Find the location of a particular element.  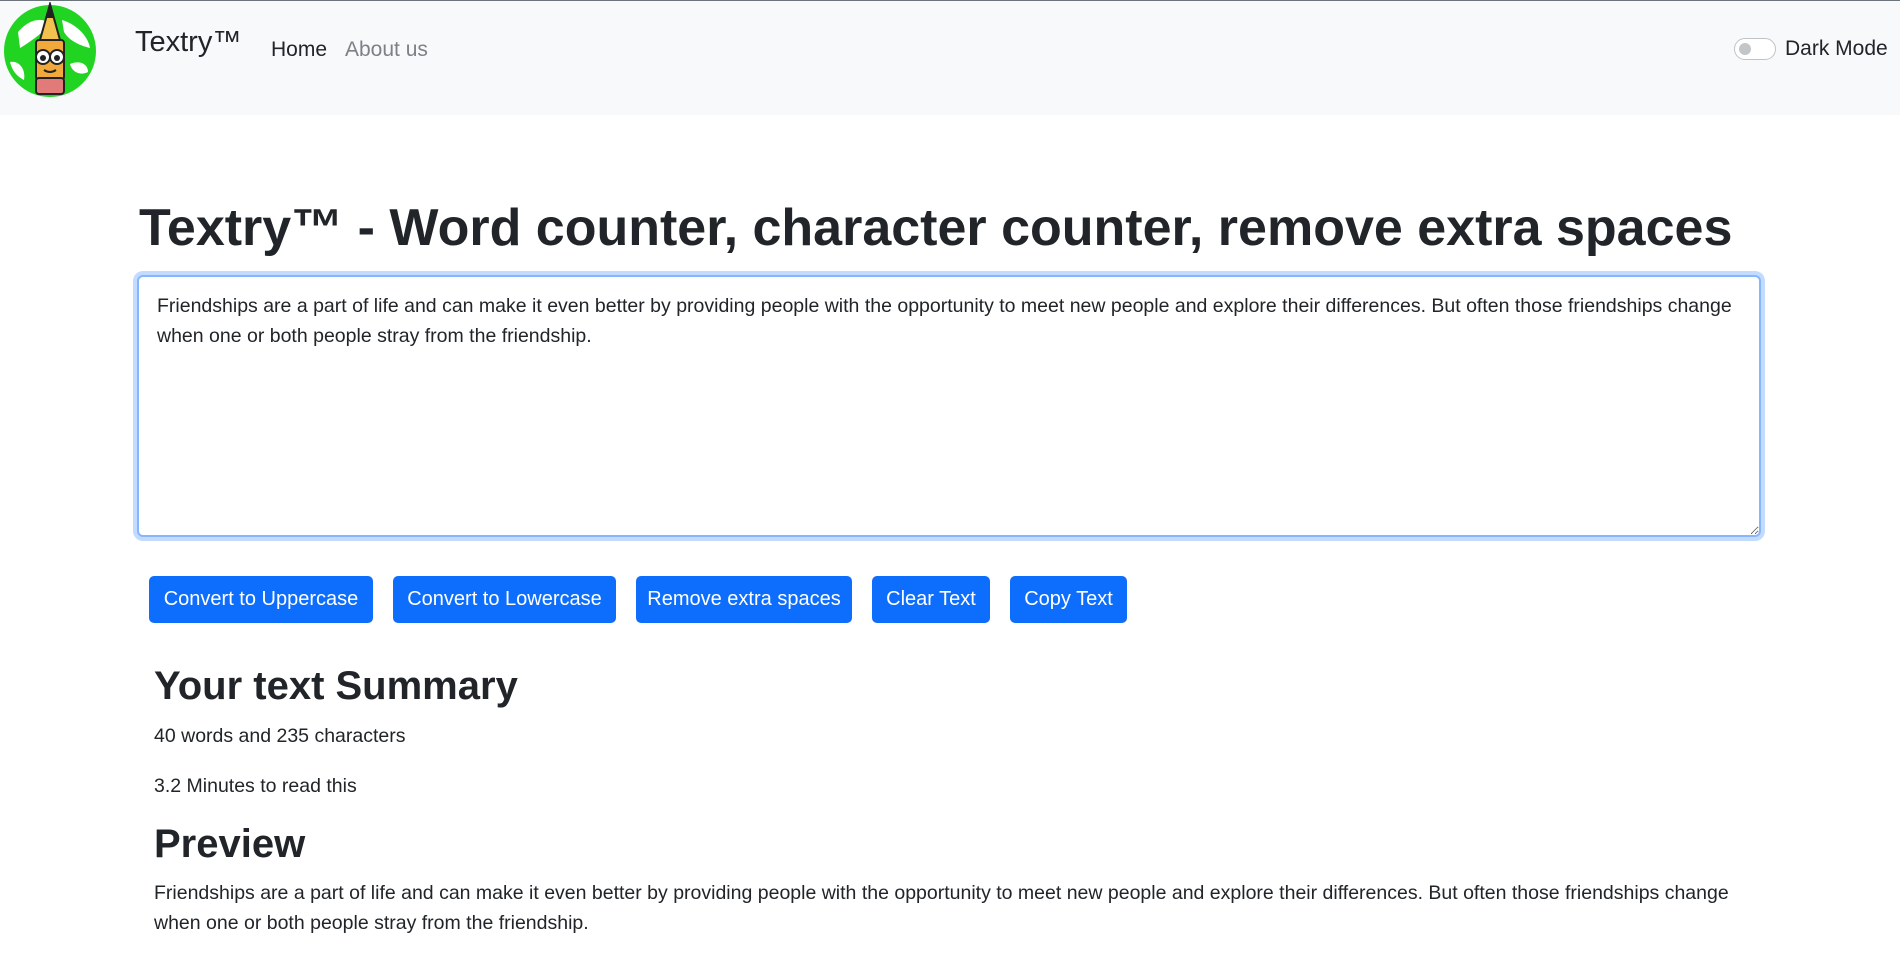

nav-home-link: Home is located at coordinates (299, 49).